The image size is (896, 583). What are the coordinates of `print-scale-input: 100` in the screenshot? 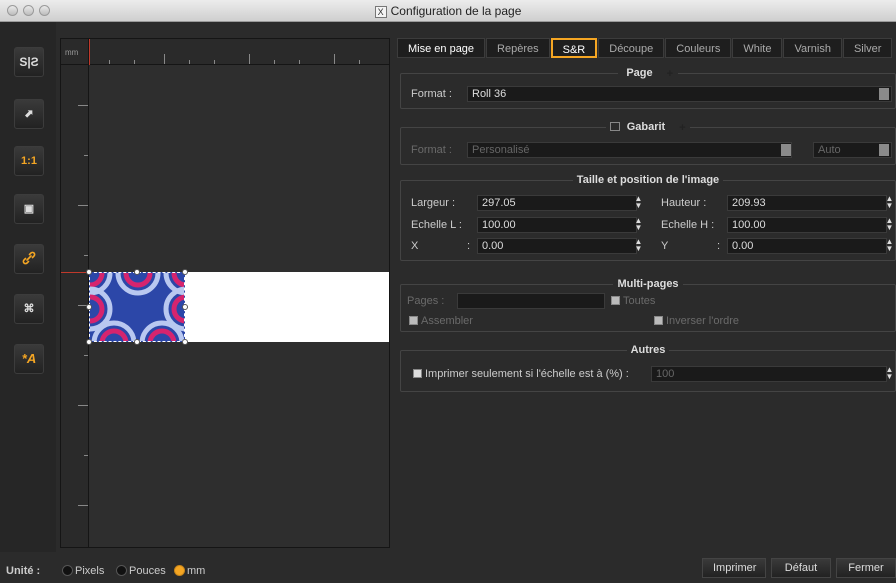 It's located at (769, 374).